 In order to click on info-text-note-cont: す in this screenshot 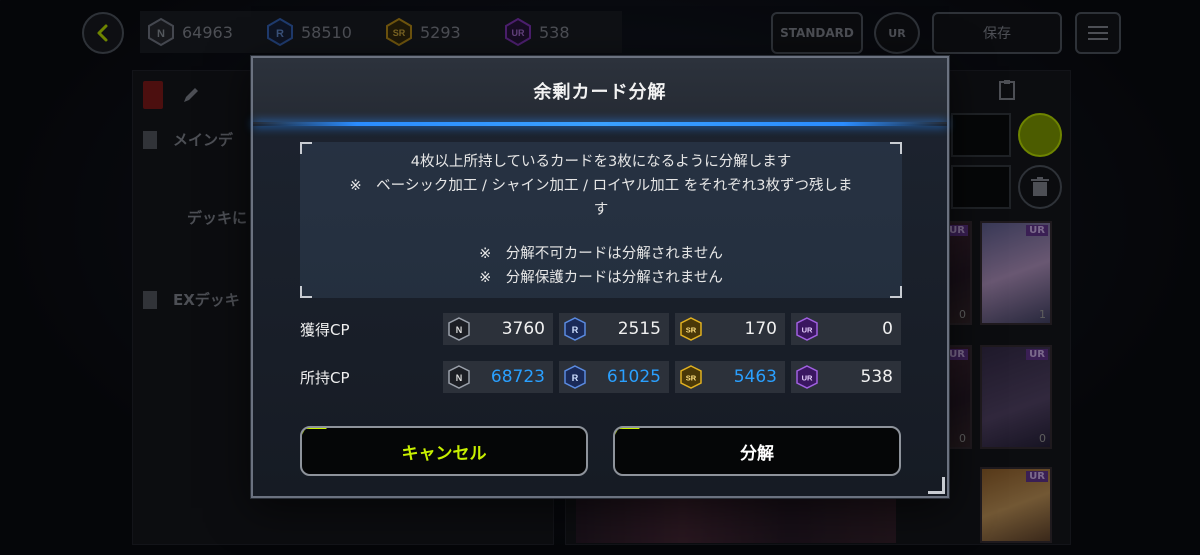, I will do `click(601, 210)`.